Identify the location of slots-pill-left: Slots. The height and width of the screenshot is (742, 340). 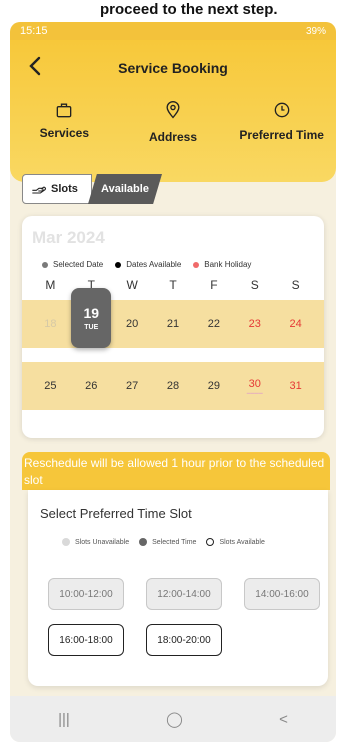
(57, 189).